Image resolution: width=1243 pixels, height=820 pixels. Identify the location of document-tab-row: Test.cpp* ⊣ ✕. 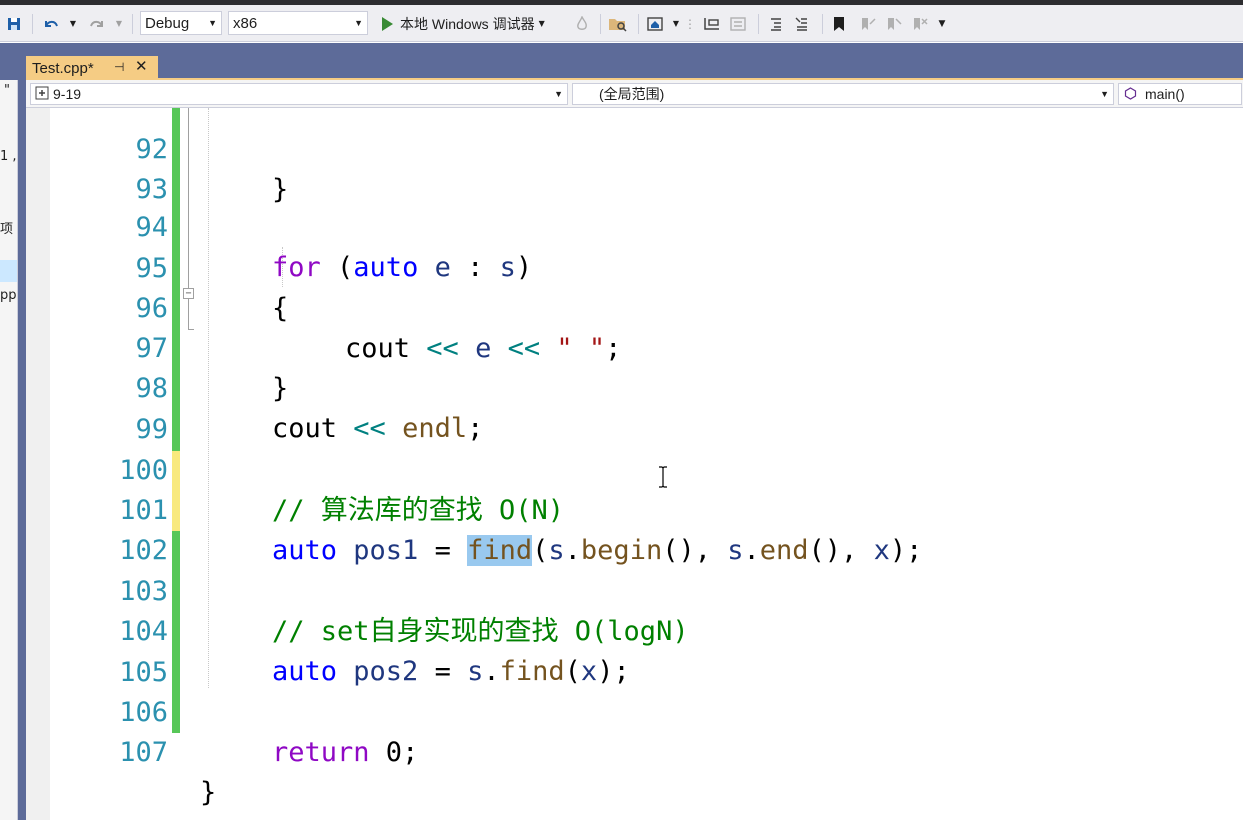
(621, 61).